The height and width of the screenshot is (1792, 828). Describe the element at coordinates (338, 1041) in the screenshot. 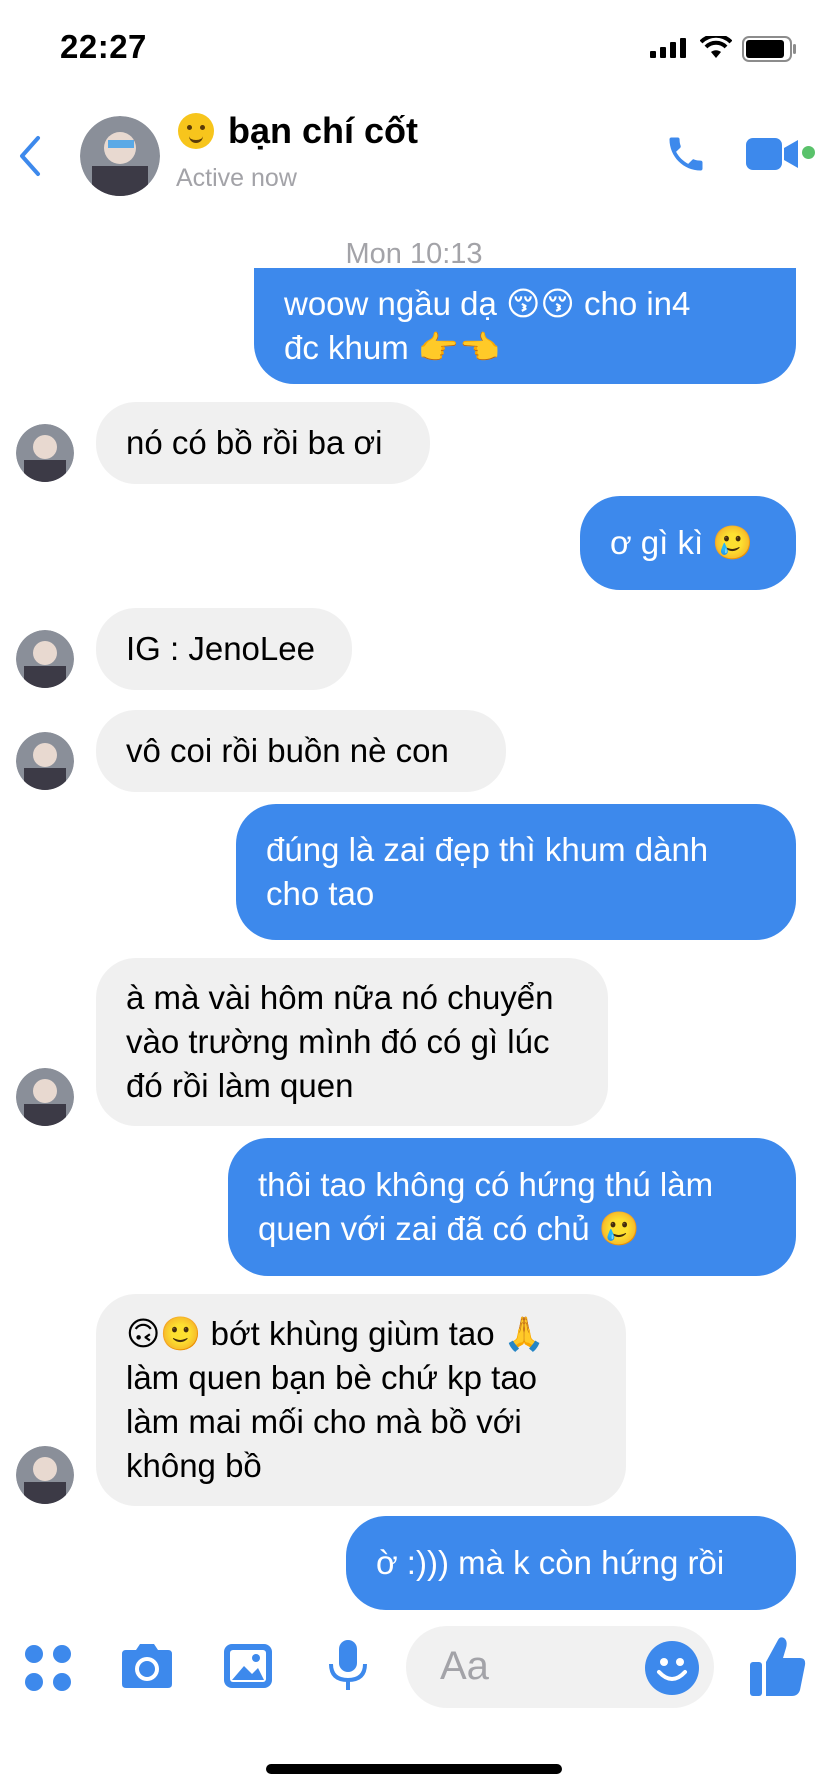

I see `message-line: vào trường mình đó có gì lúc` at that location.